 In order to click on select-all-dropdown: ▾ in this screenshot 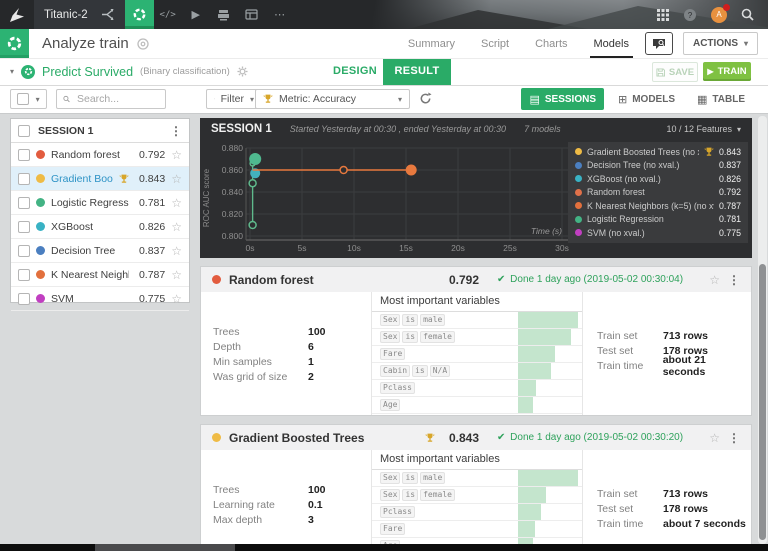, I will do `click(28, 99)`.